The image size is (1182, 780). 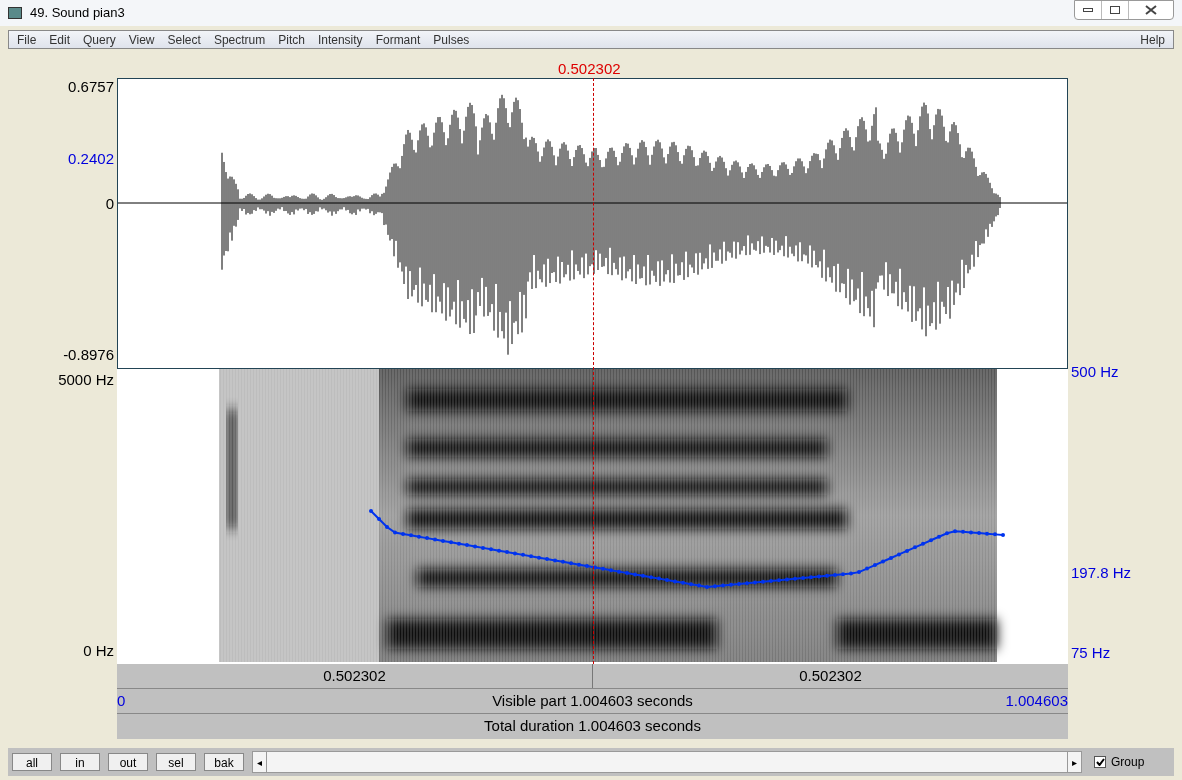 I want to click on pitch-label: 197.8 Hz, so click(x=1102, y=573).